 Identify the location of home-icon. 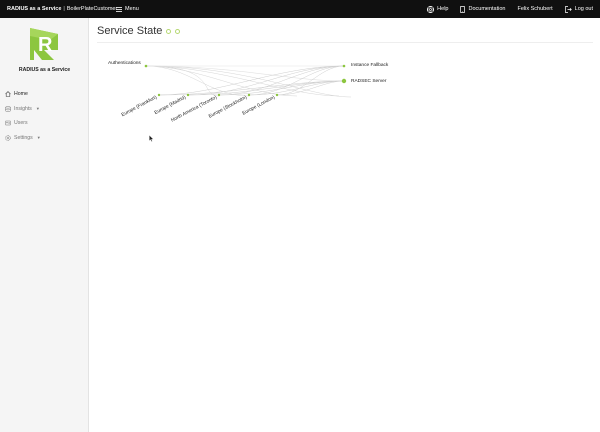
(8, 94).